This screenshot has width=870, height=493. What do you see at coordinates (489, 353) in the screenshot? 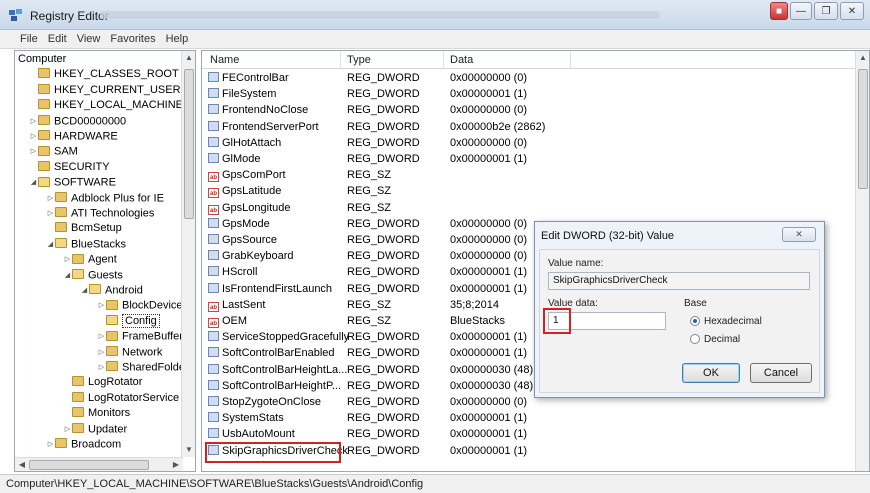
I see `value-data-cell: 0x00000001 (1)` at bounding box center [489, 353].